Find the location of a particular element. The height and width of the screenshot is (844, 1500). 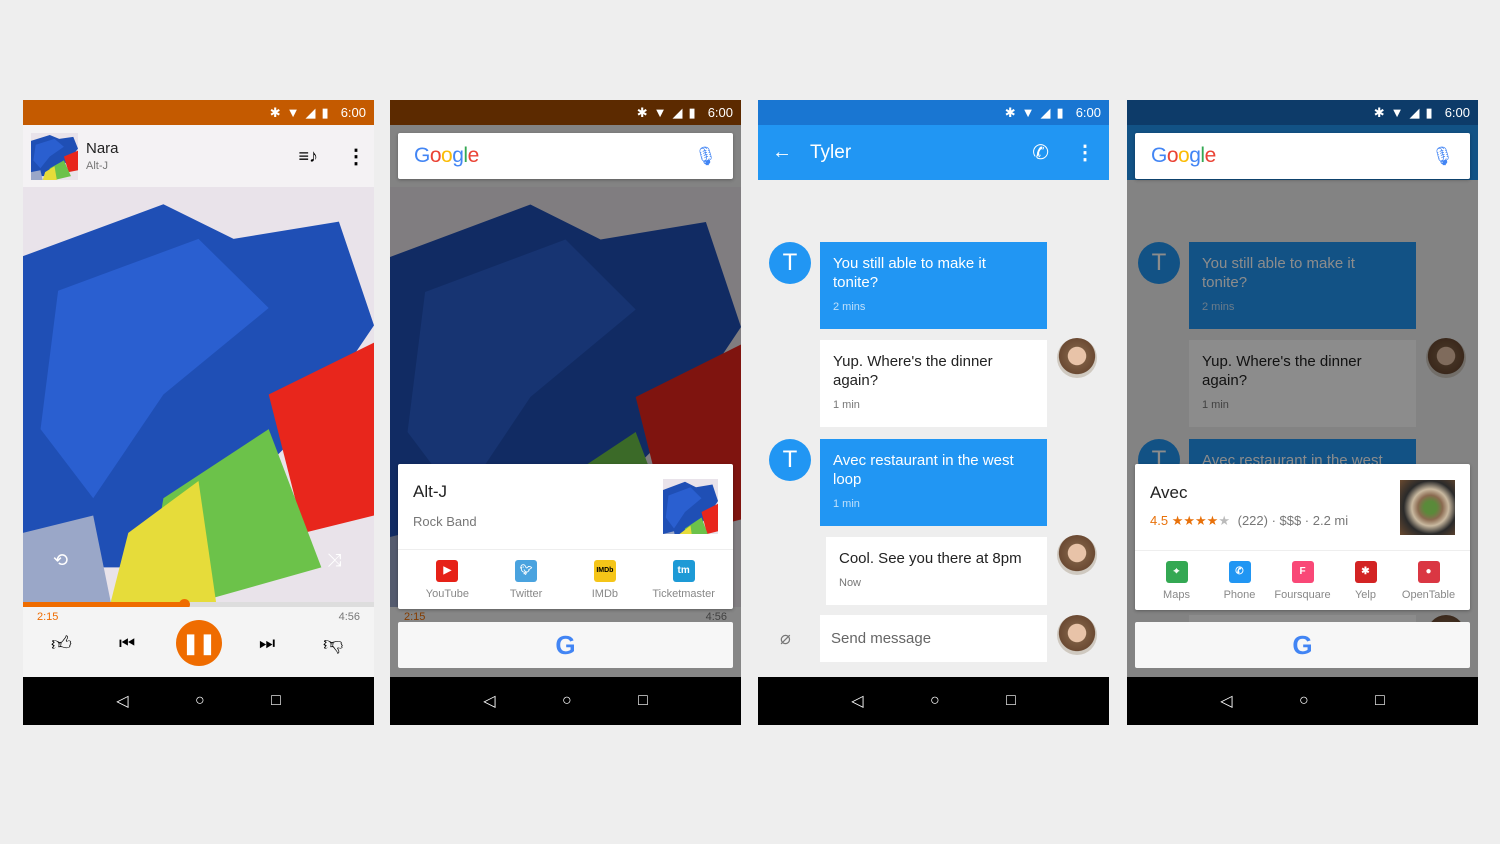

message-time: 1 min is located at coordinates (846, 405).